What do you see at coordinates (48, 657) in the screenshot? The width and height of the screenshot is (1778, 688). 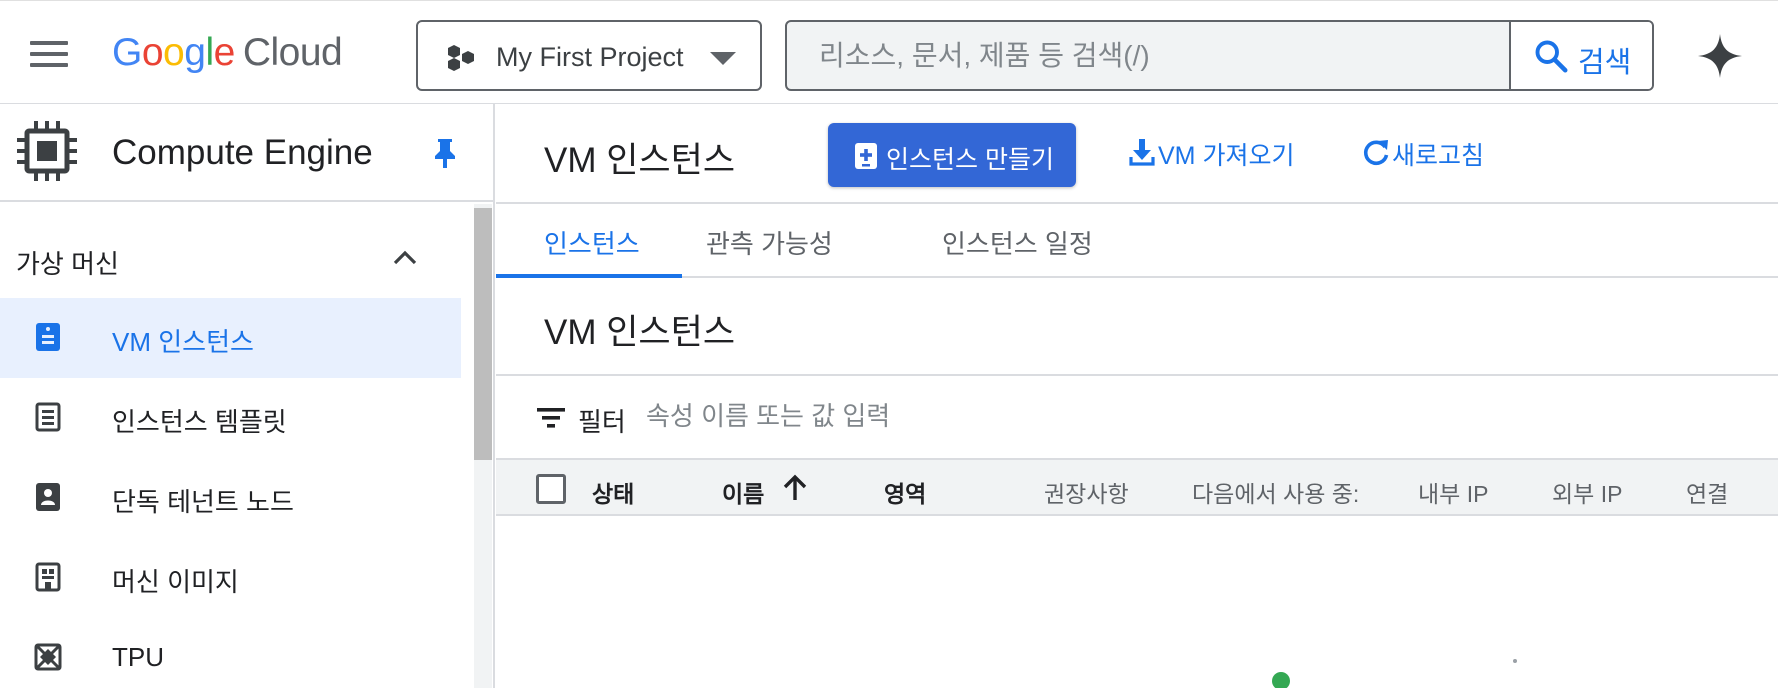 I see `tpu-icon` at bounding box center [48, 657].